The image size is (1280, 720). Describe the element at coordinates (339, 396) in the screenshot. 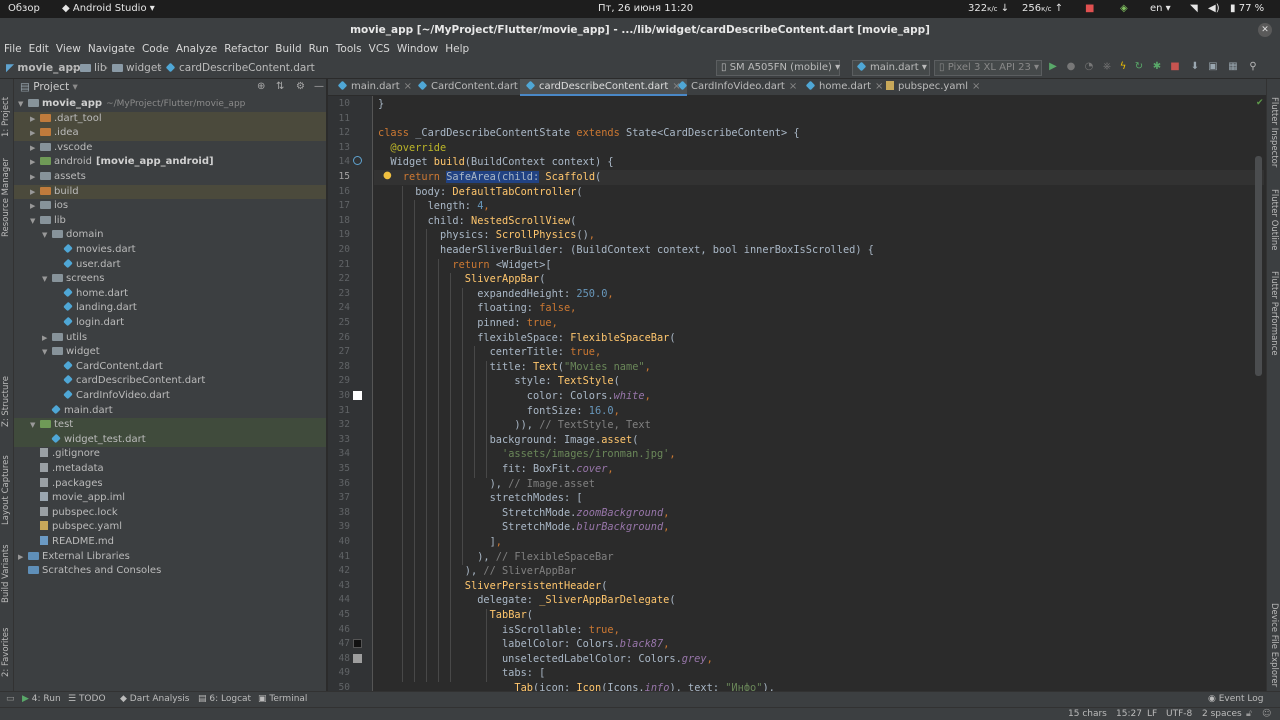

I see `line-number: 30` at that location.